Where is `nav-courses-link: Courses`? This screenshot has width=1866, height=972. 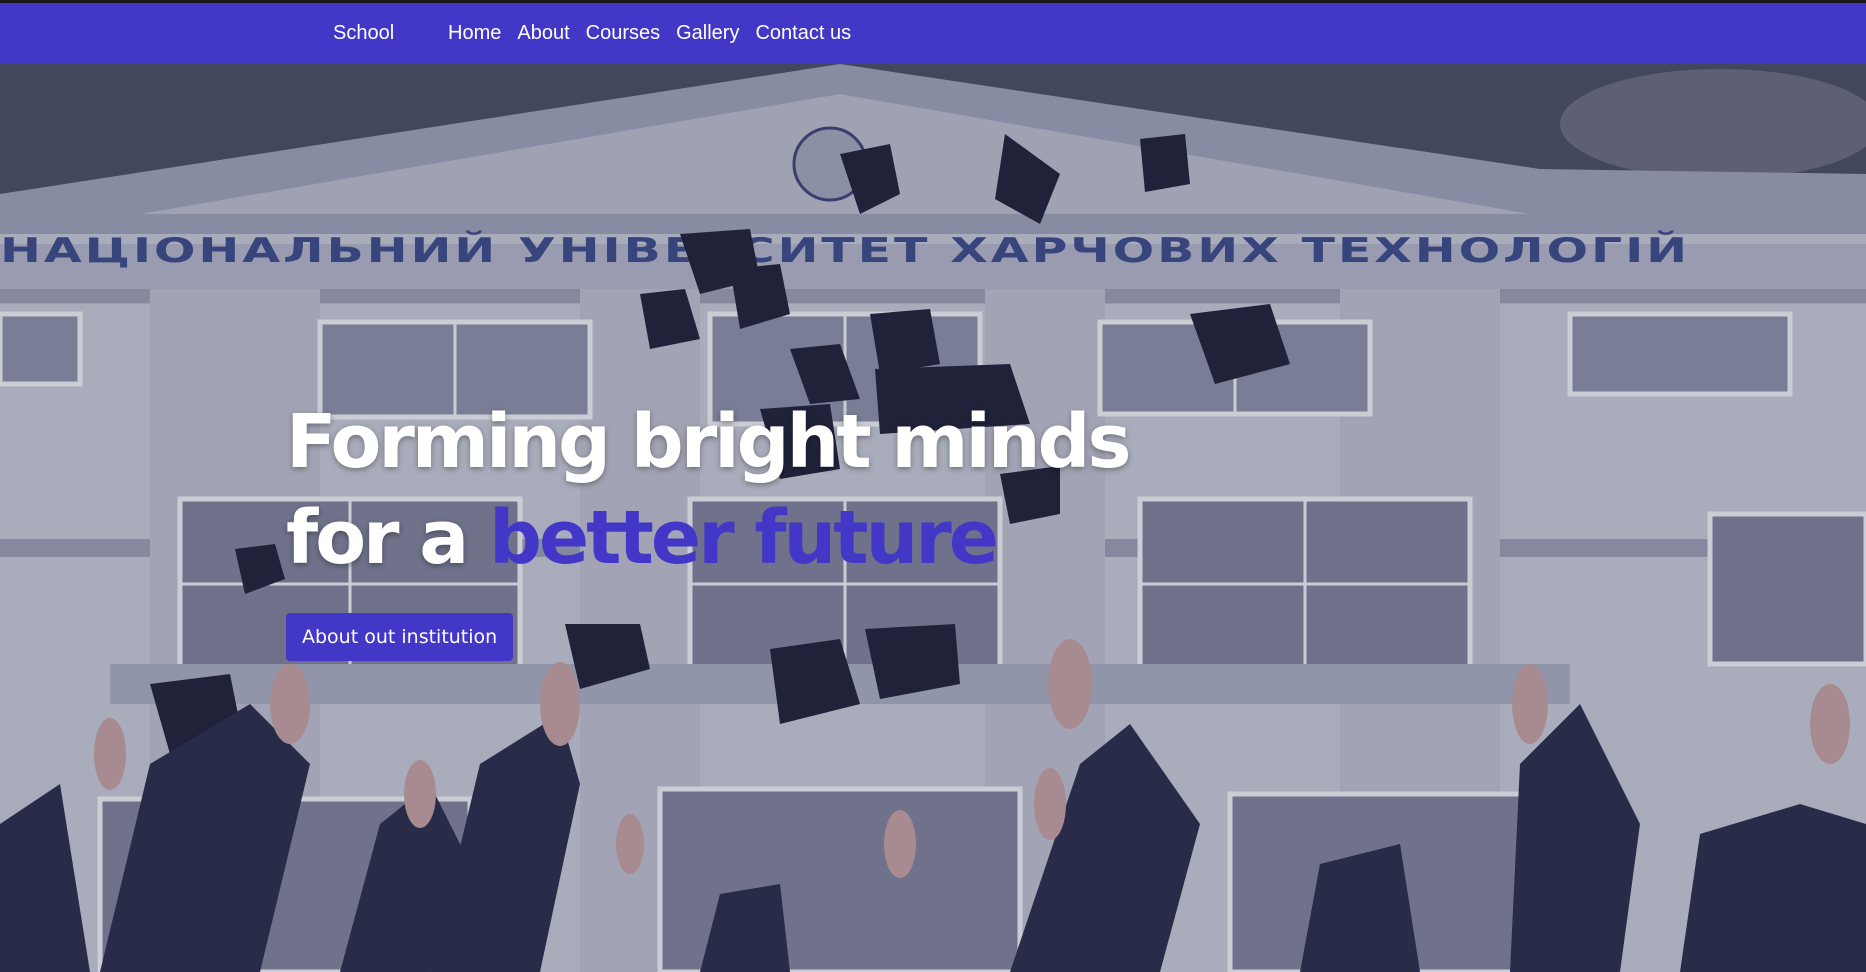
nav-courses-link: Courses is located at coordinates (623, 33).